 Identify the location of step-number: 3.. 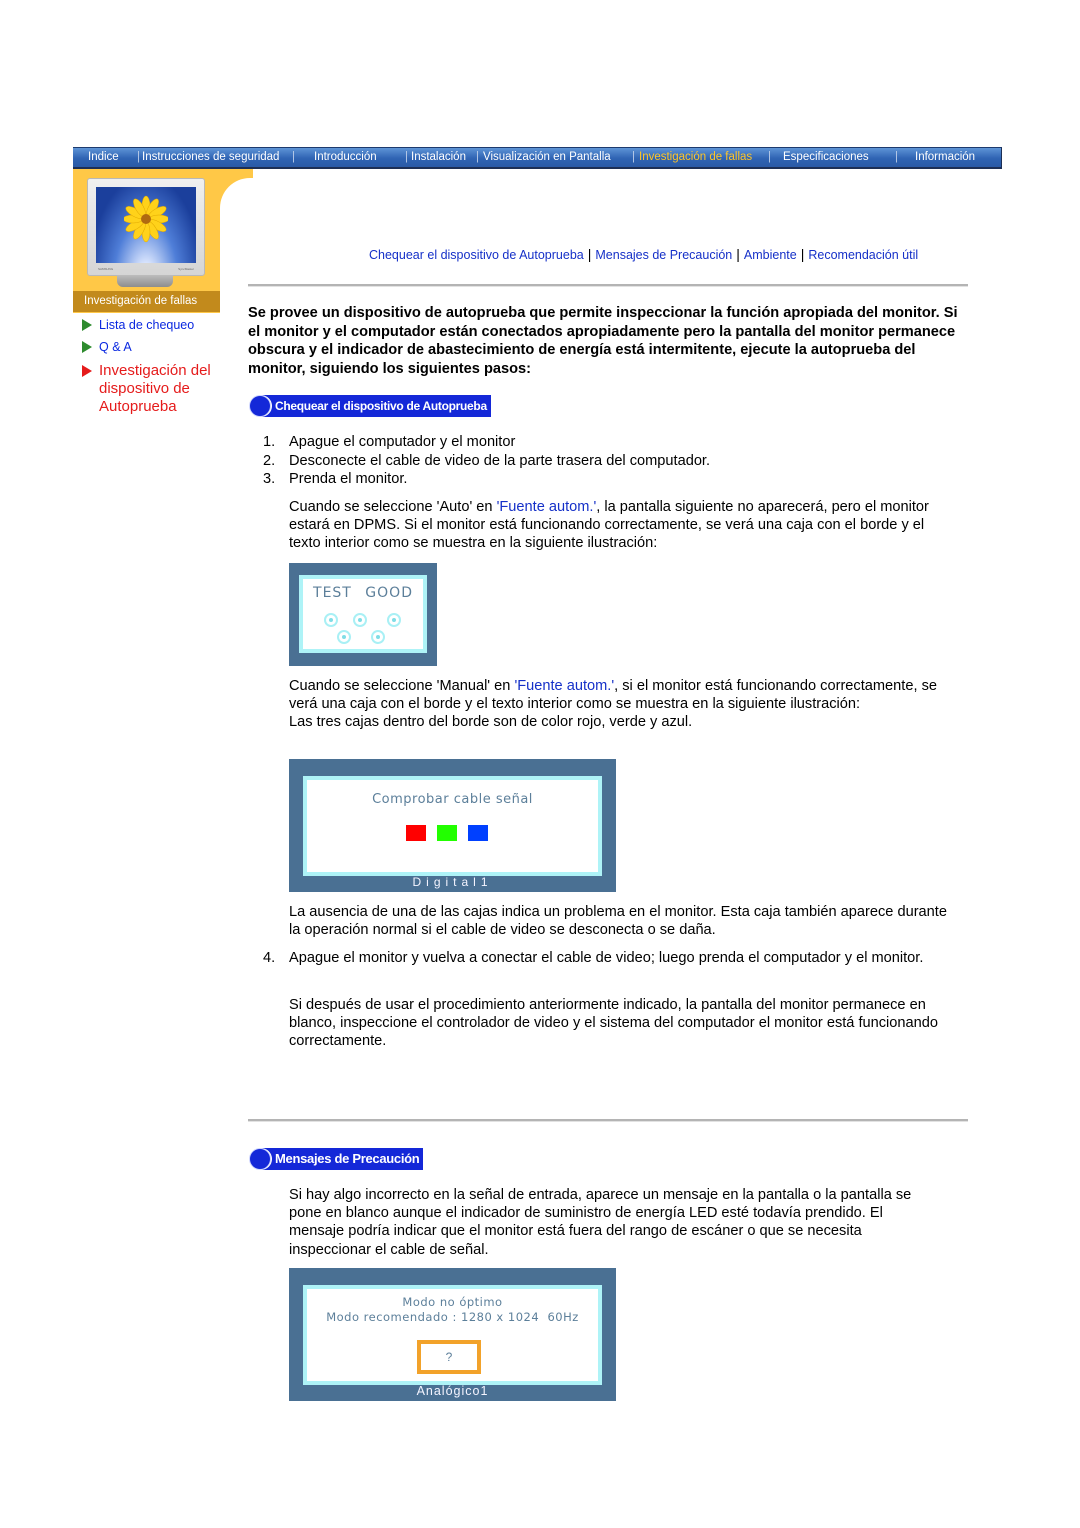
(269, 479).